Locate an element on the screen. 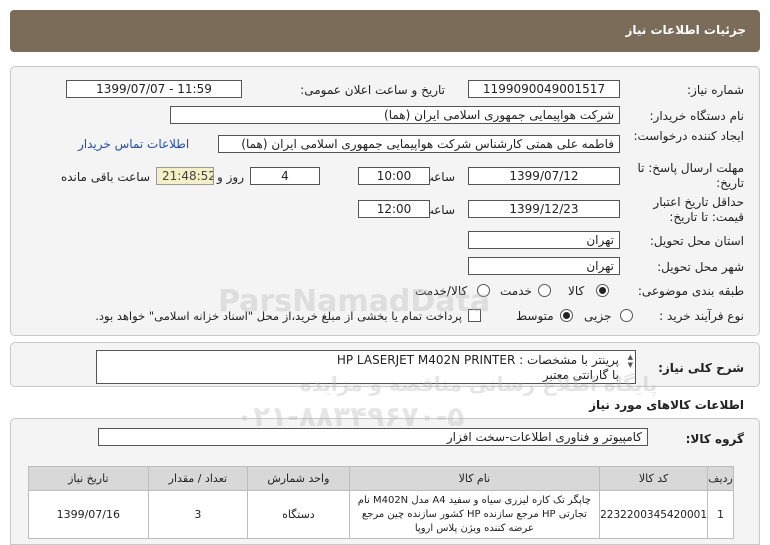 Image resolution: width=770 pixels, height=545 pixels. goods-group-label: گروه کالا: is located at coordinates (714, 439).